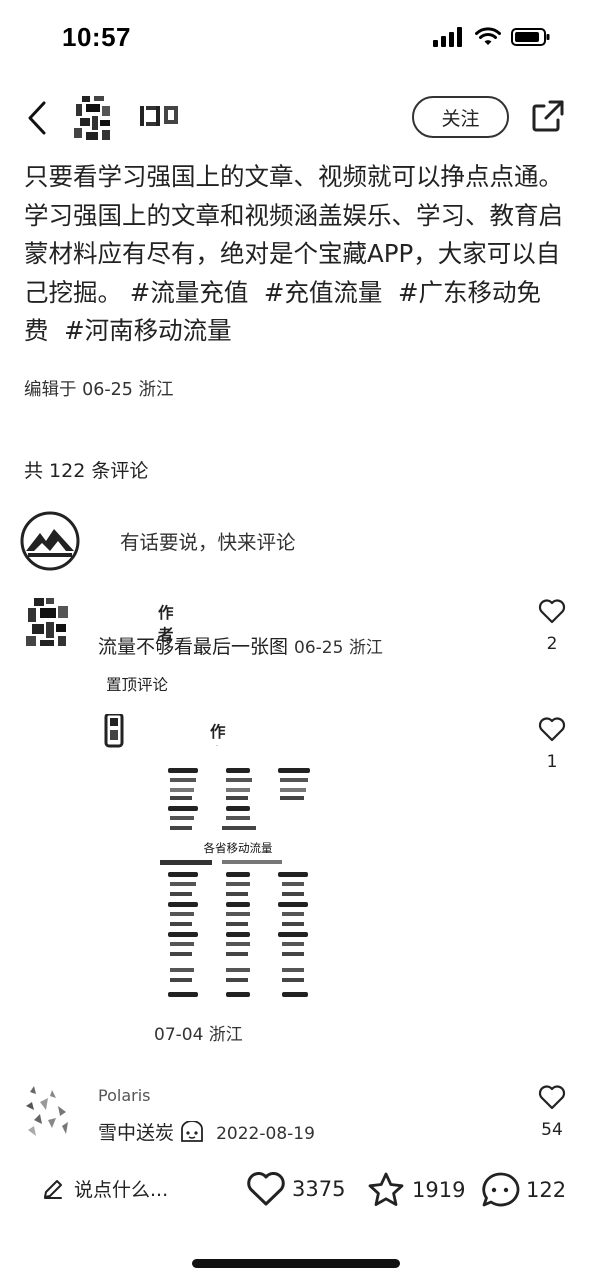  I want to click on star-icon, so click(386, 1189).